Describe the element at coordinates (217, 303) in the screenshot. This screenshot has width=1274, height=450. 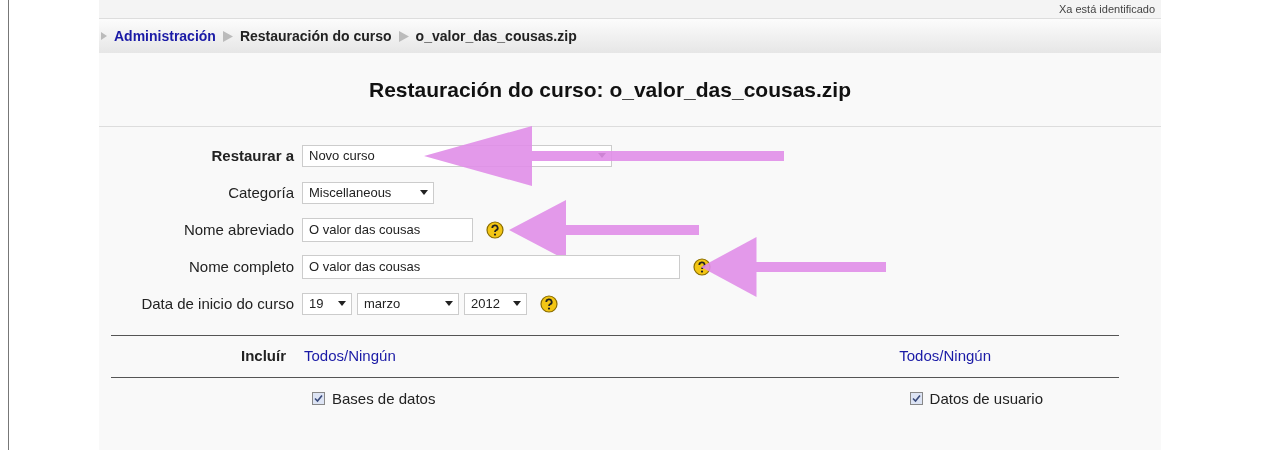
I see `field-label: Data de inicio do curso` at that location.